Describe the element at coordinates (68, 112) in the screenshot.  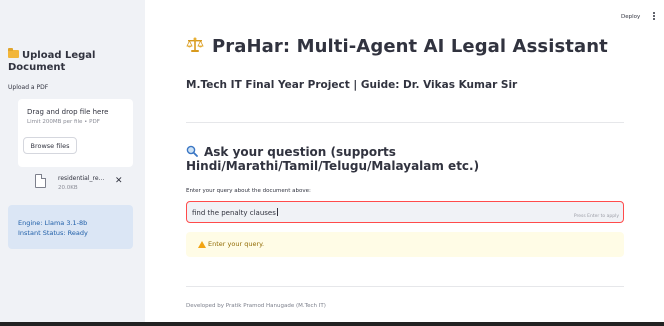
I see `dropzone-title: Drag and drop file here` at that location.